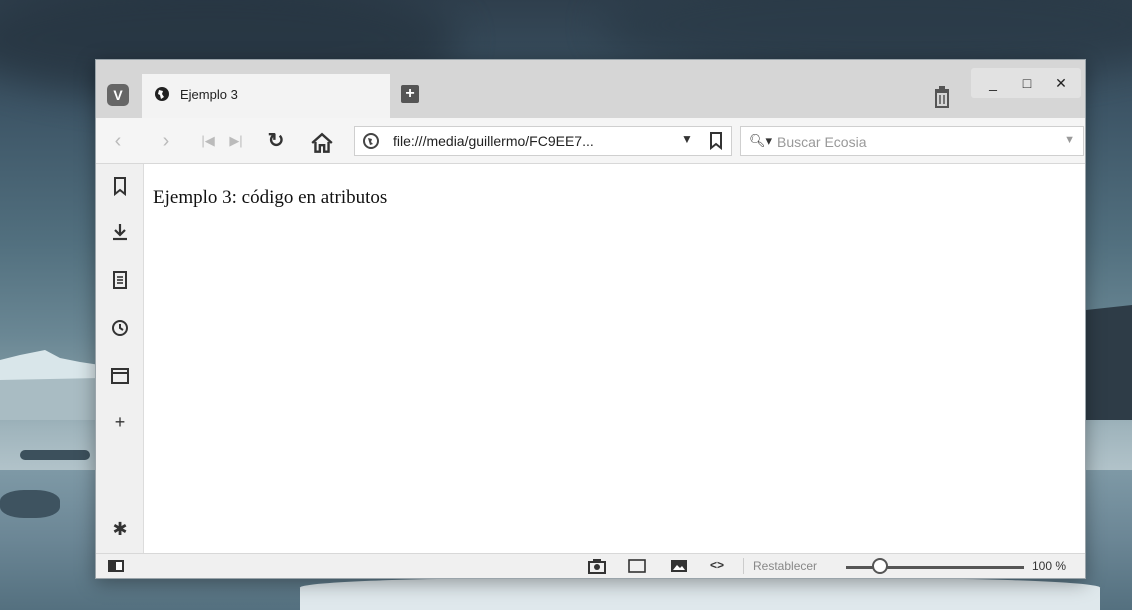  I want to click on status-separator, so click(743, 566).